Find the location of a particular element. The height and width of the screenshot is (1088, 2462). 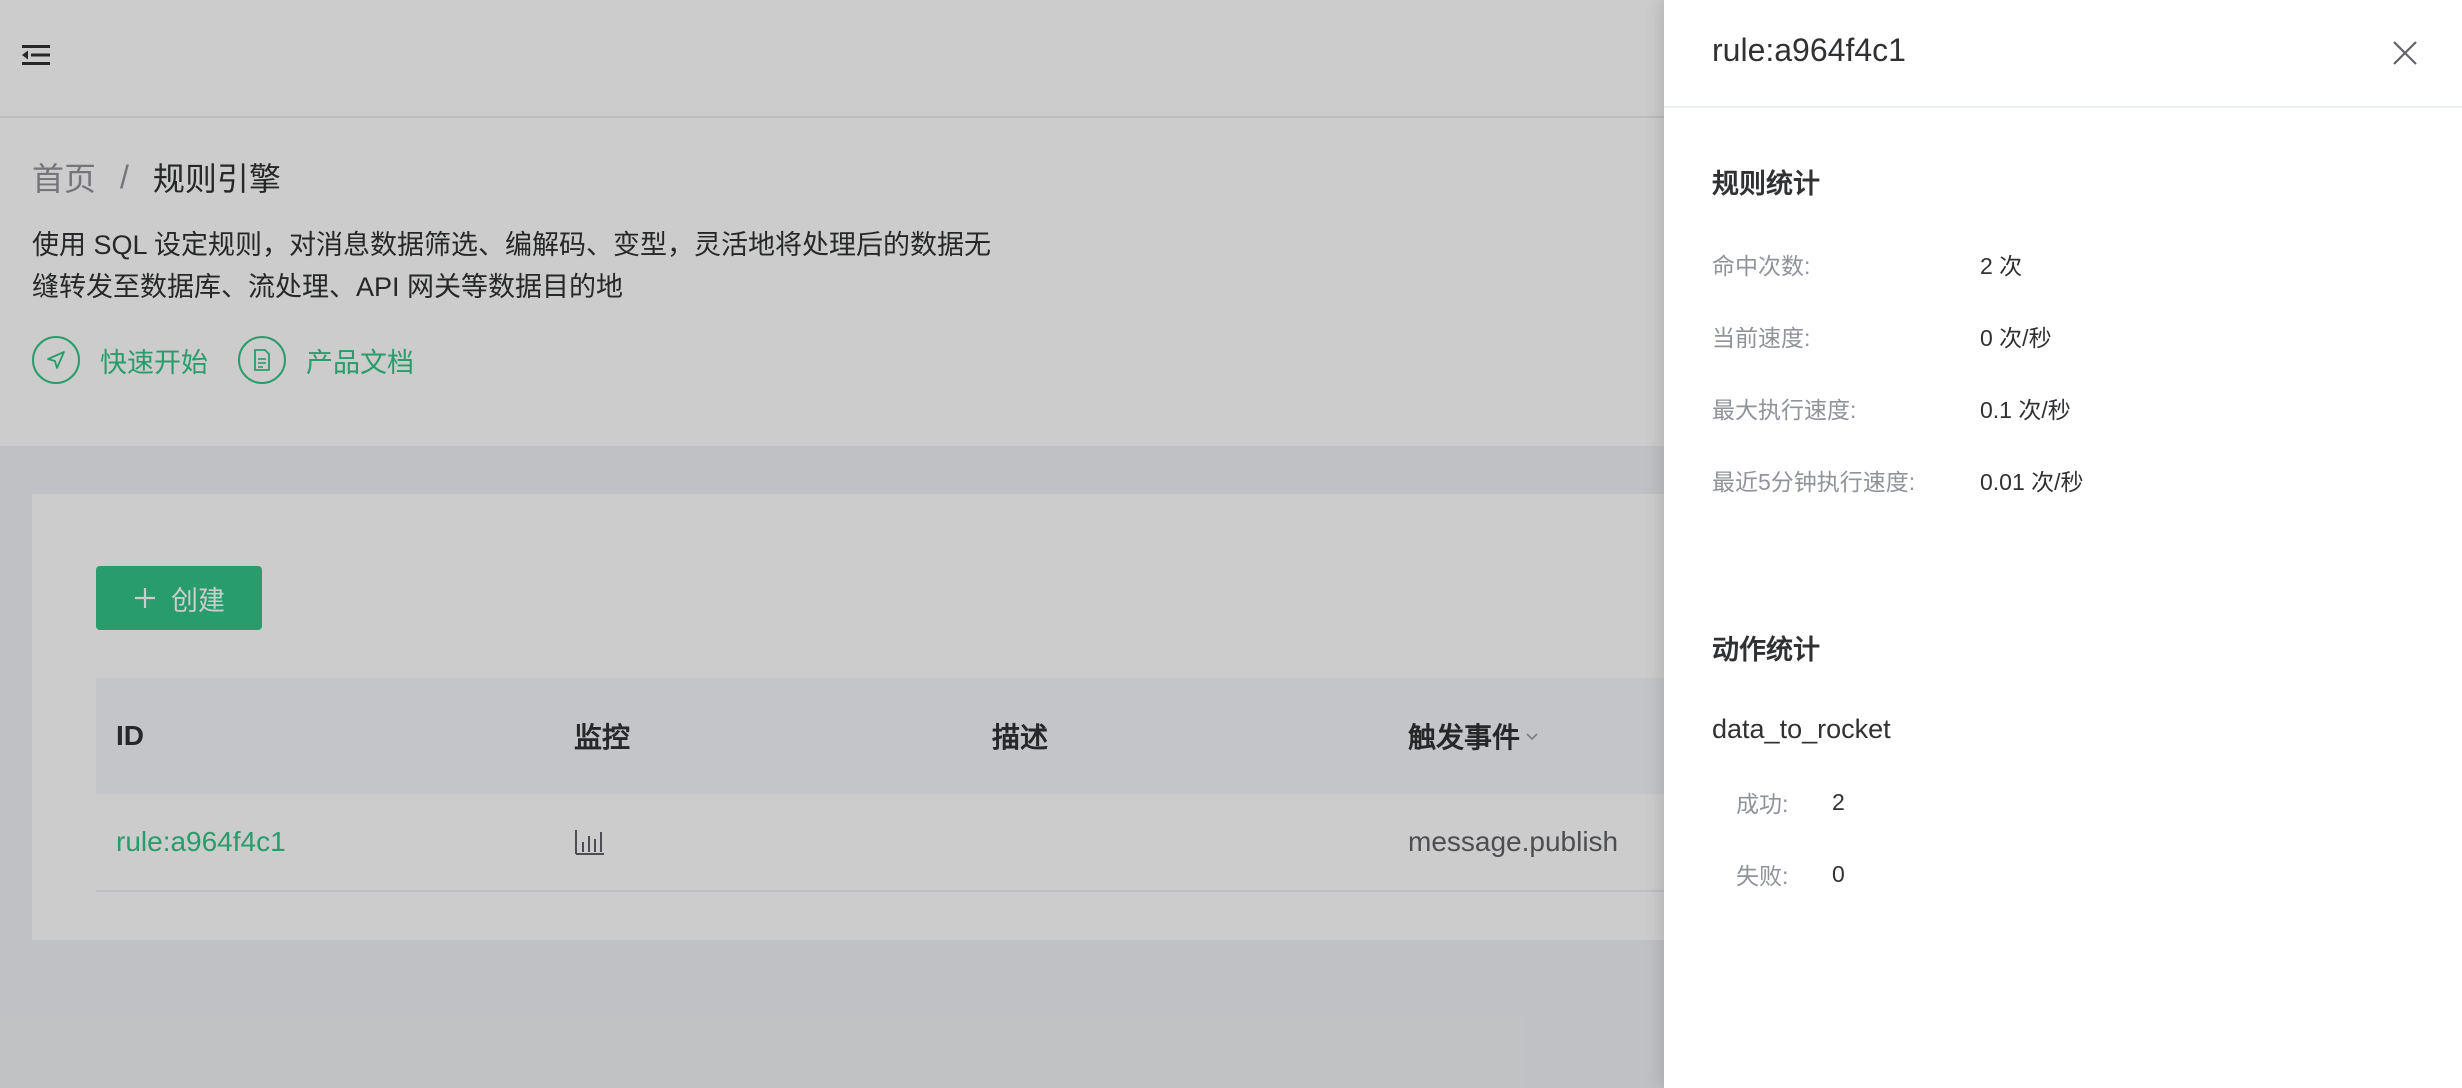

stat-value-speed: 0 次/秒 is located at coordinates (2016, 338).